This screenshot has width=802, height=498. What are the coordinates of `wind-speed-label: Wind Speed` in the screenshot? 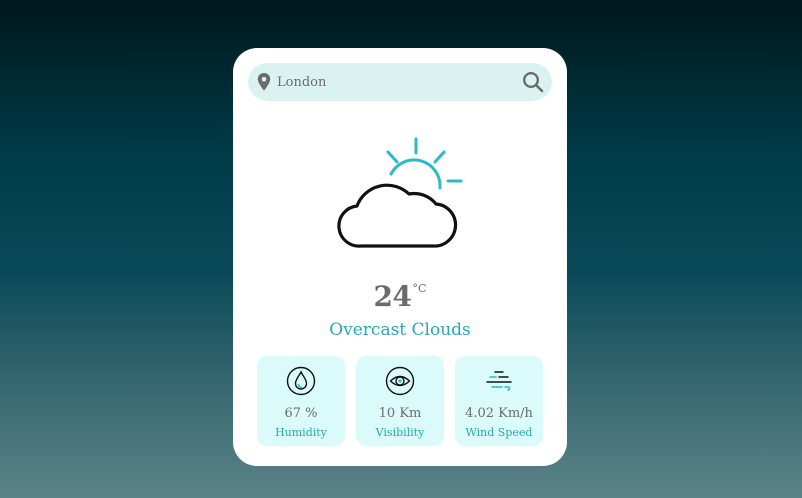 It's located at (499, 432).